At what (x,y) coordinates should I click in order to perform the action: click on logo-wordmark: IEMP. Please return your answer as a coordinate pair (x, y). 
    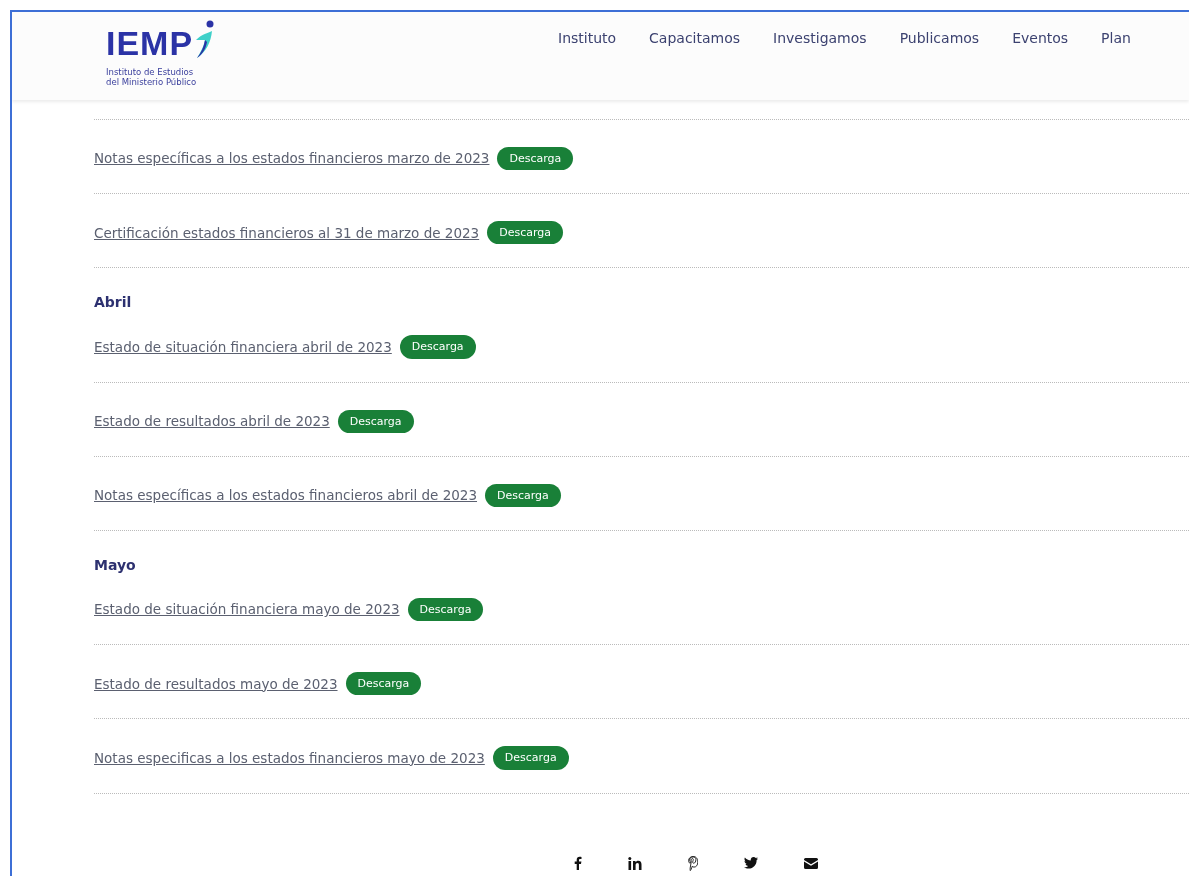
    Looking at the image, I should click on (150, 41).